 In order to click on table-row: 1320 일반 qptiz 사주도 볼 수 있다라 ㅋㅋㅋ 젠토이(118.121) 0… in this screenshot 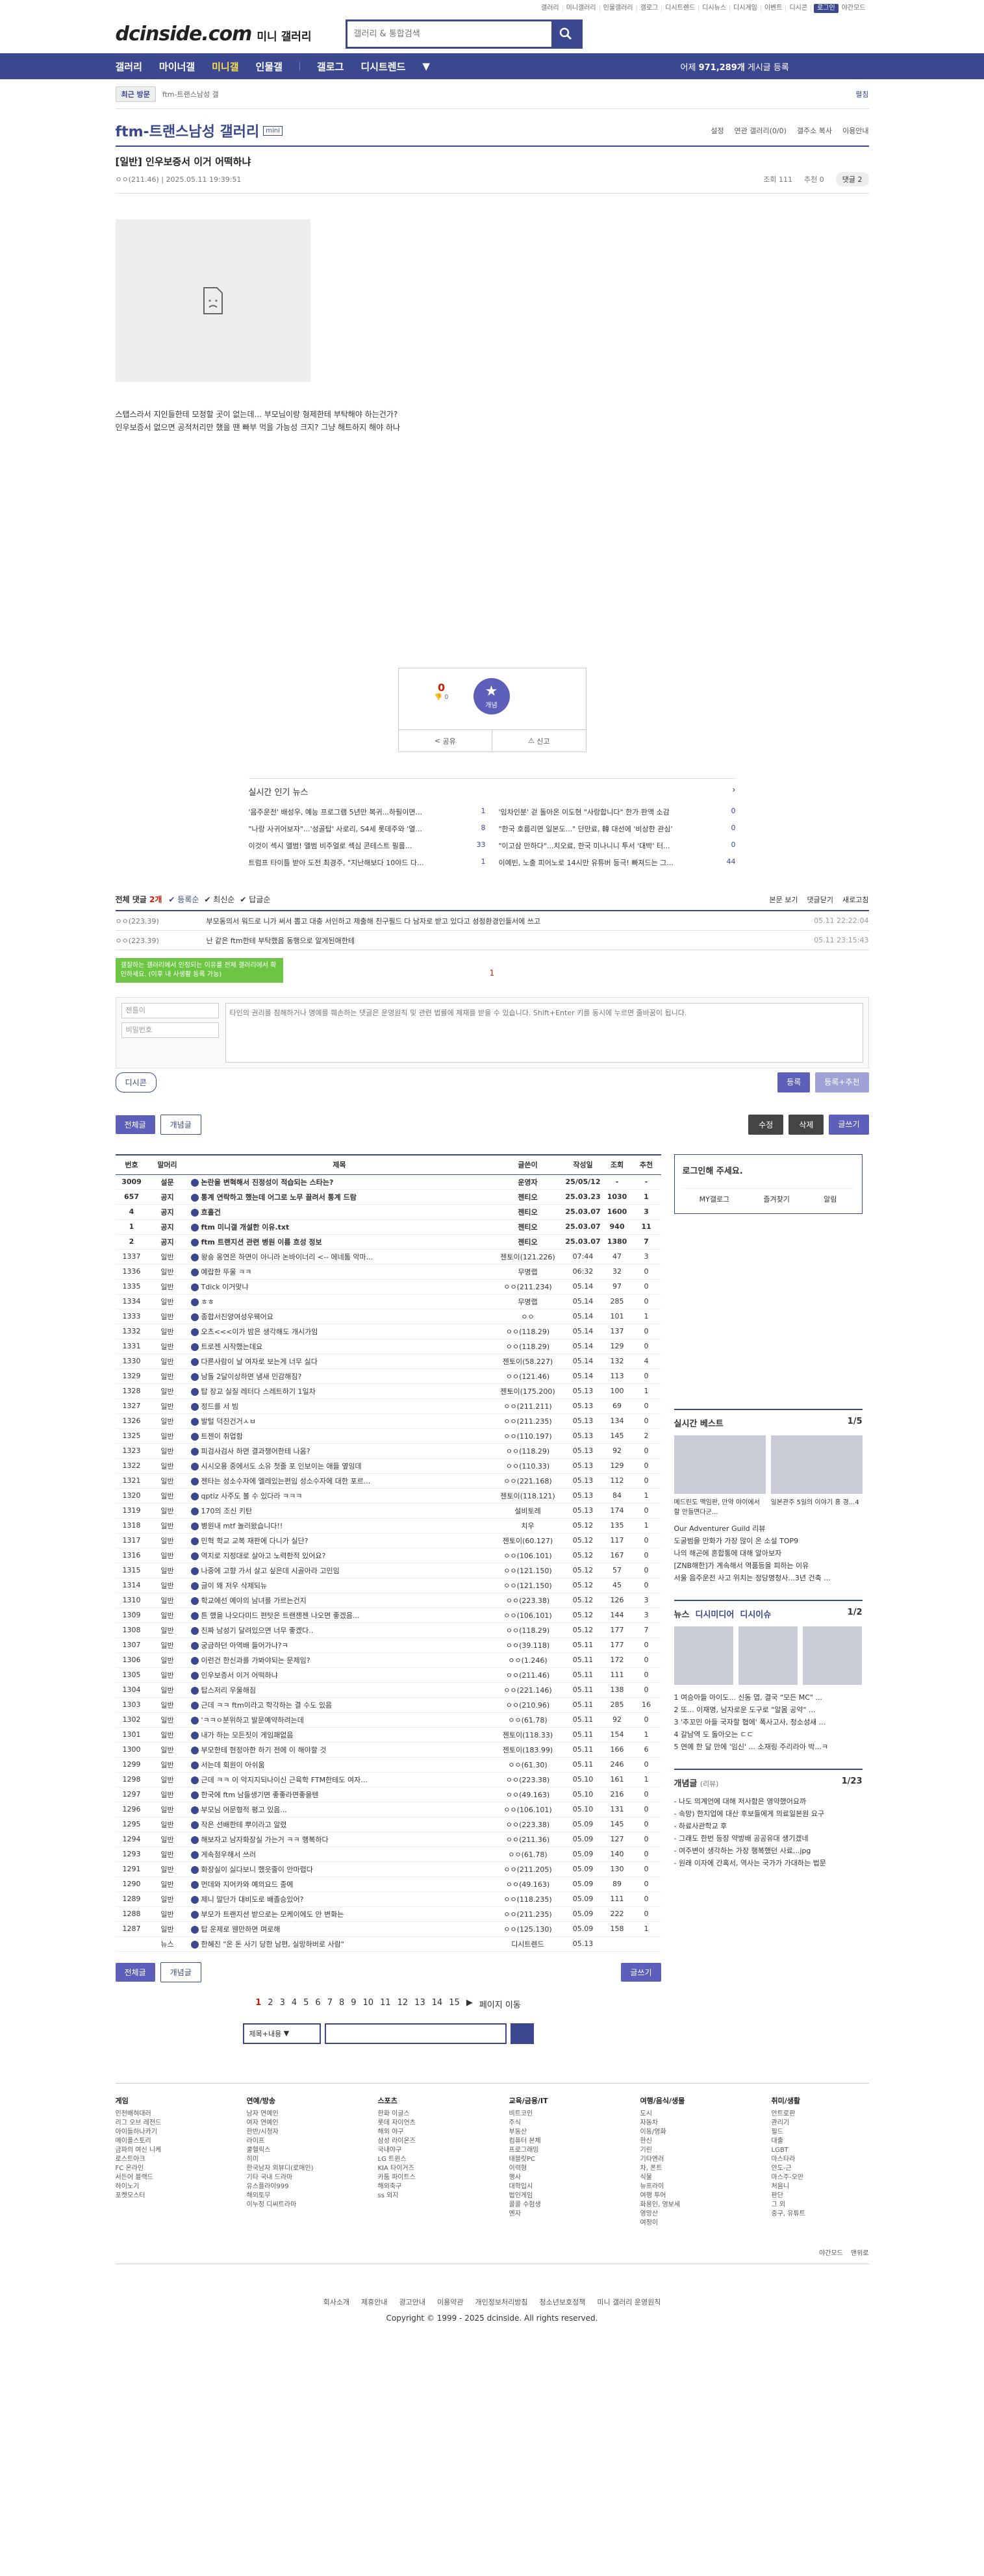, I will do `click(388, 1496)`.